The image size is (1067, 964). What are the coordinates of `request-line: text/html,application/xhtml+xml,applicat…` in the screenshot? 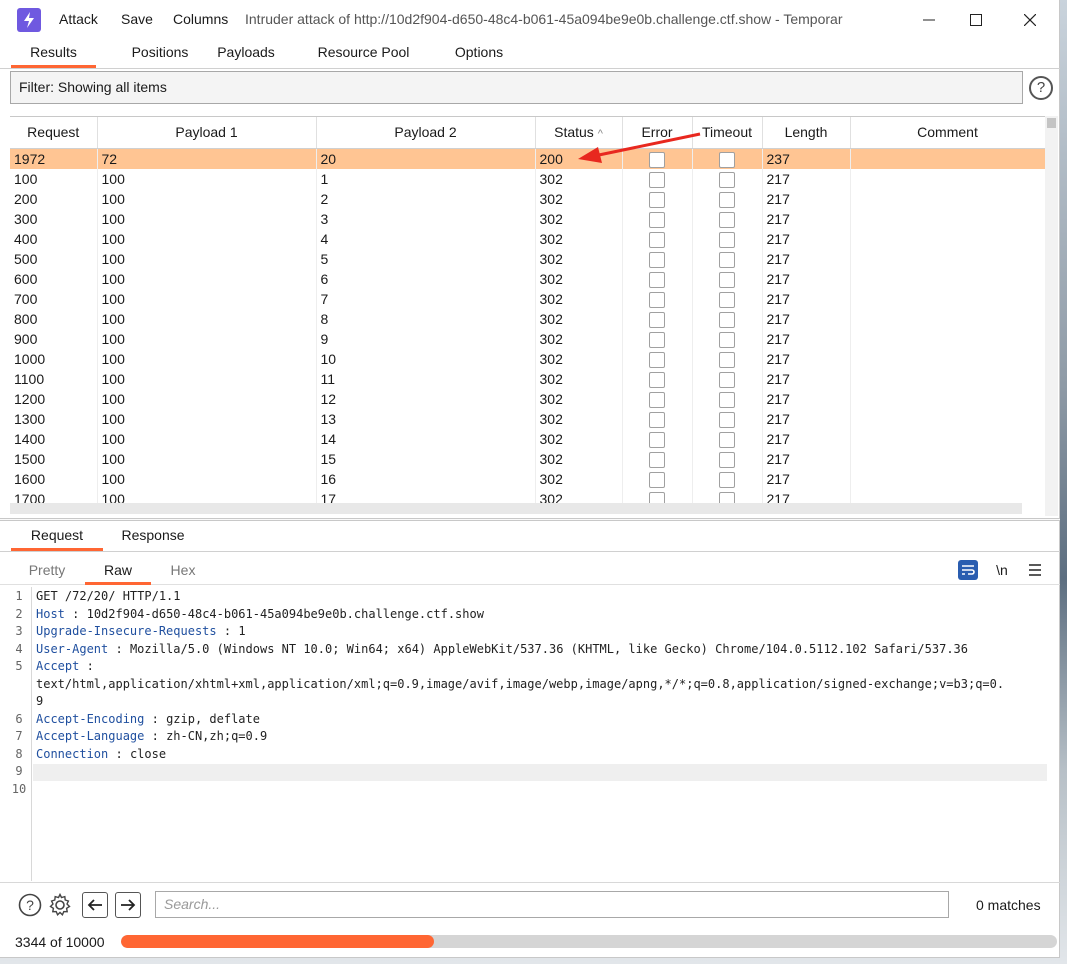 It's located at (520, 684).